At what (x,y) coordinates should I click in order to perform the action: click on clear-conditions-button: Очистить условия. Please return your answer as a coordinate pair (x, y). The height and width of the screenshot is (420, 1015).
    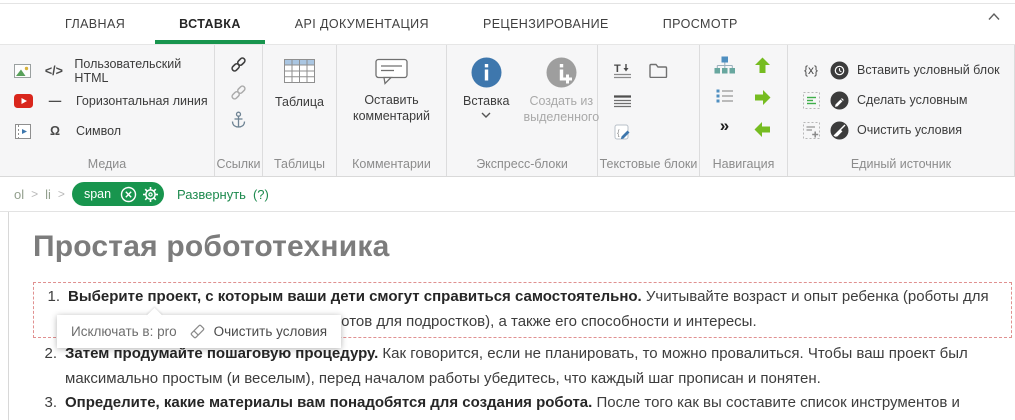
    Looking at the image, I should click on (907, 130).